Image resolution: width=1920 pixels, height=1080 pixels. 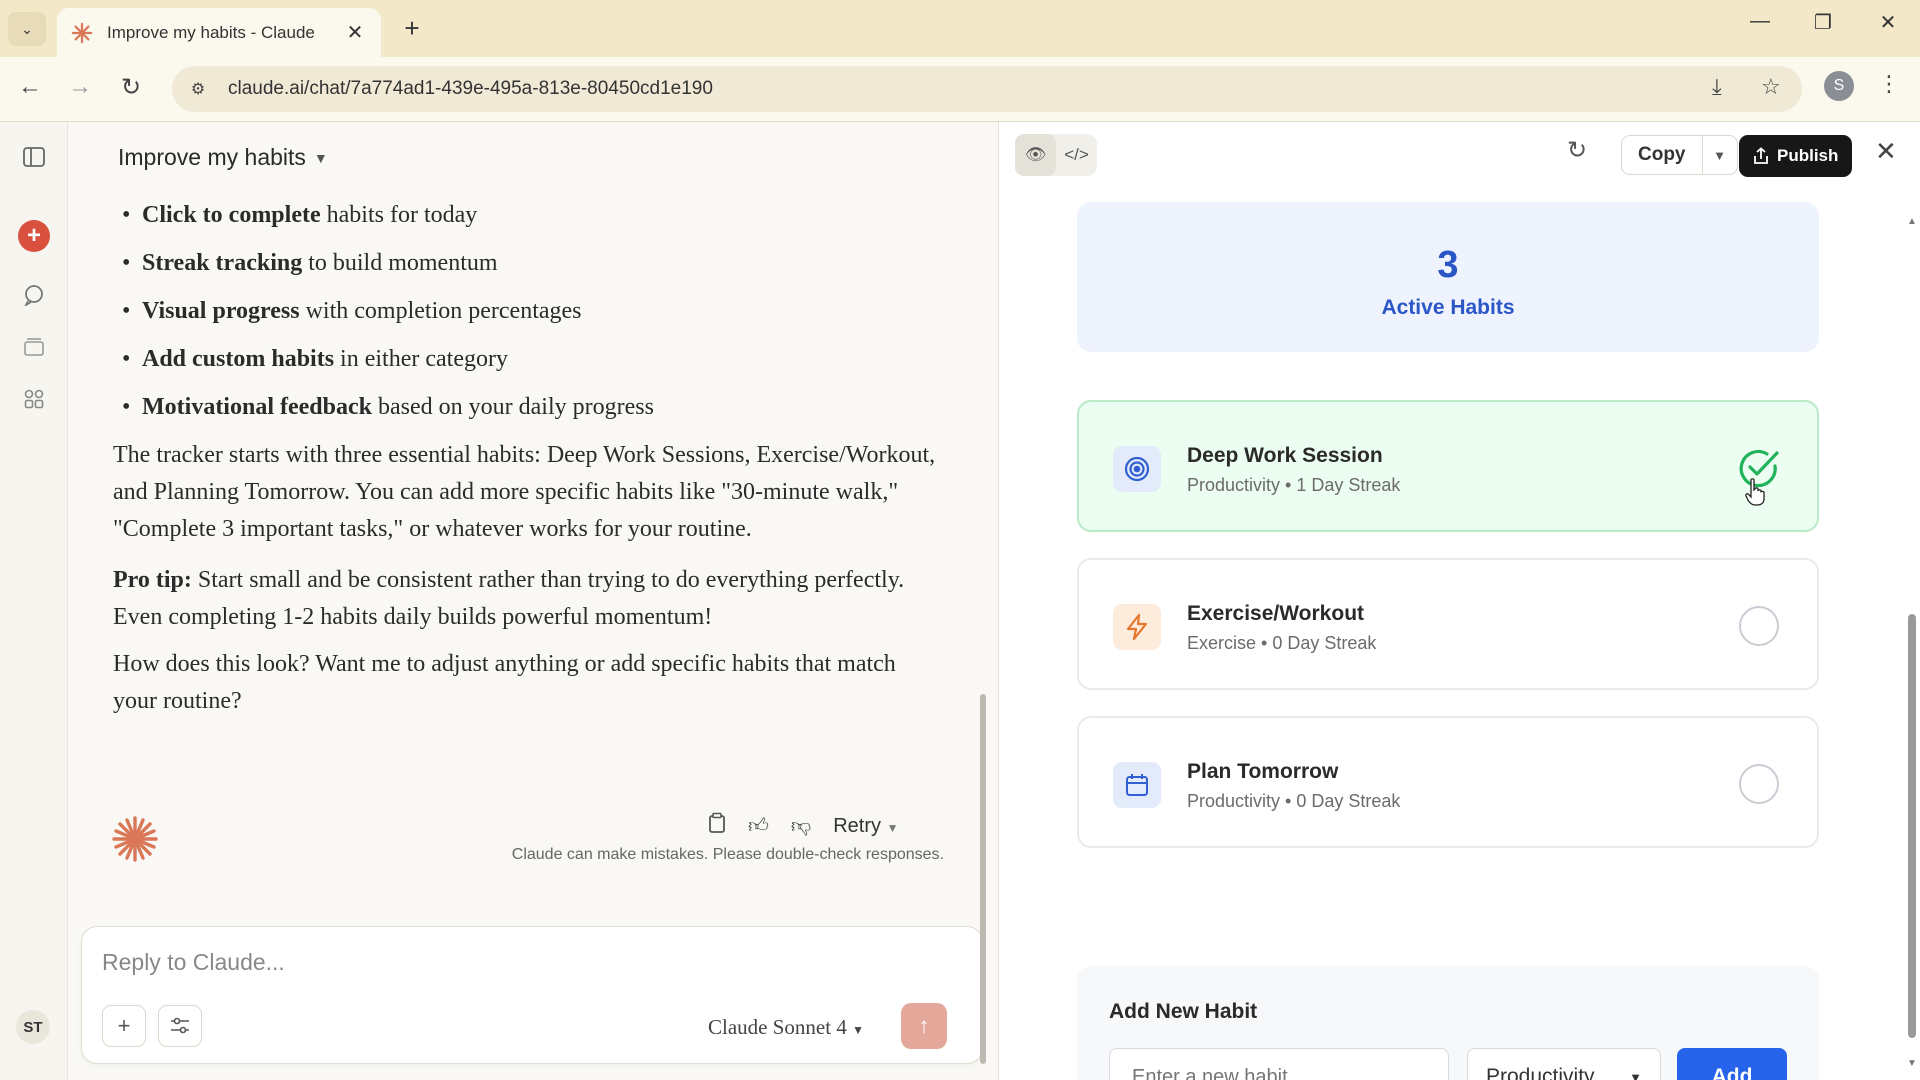 I want to click on back-icon: ←, so click(x=30, y=87).